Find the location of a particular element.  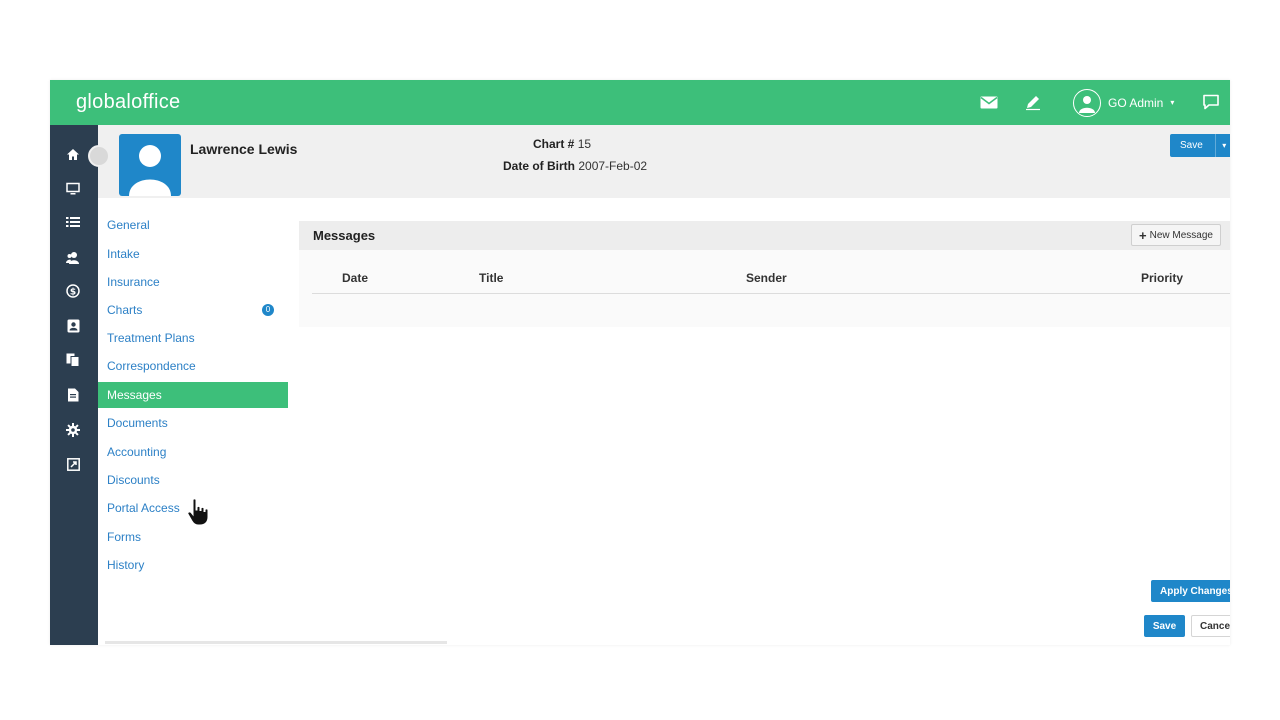

external-link-icon is located at coordinates (73, 464).